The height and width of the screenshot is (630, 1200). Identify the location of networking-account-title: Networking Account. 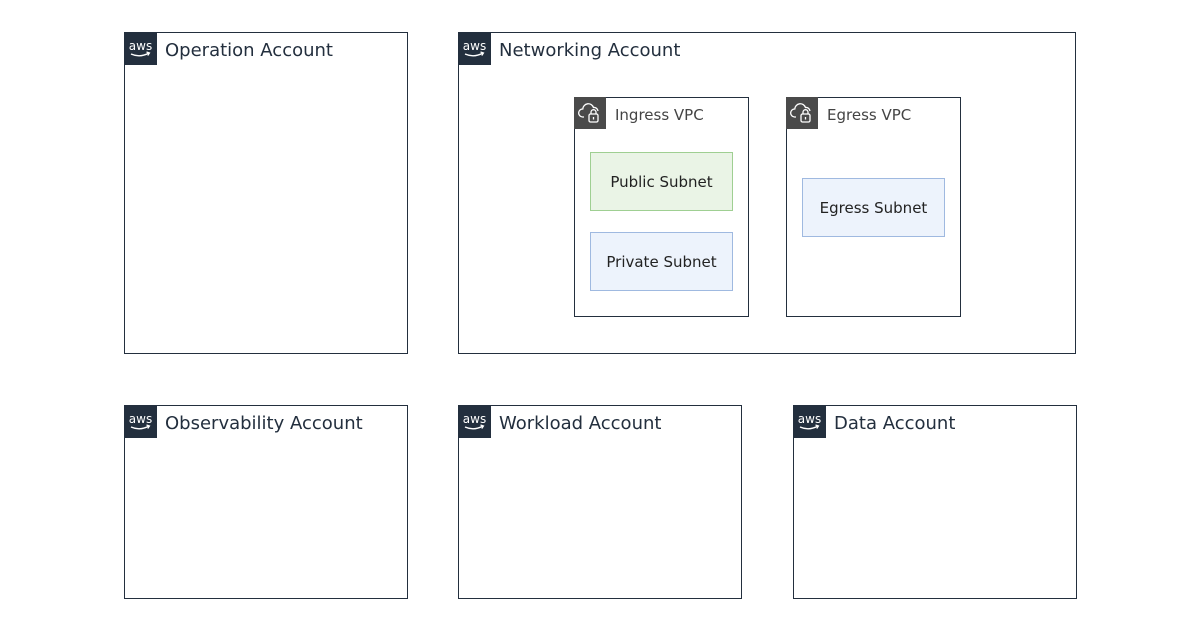
(590, 50).